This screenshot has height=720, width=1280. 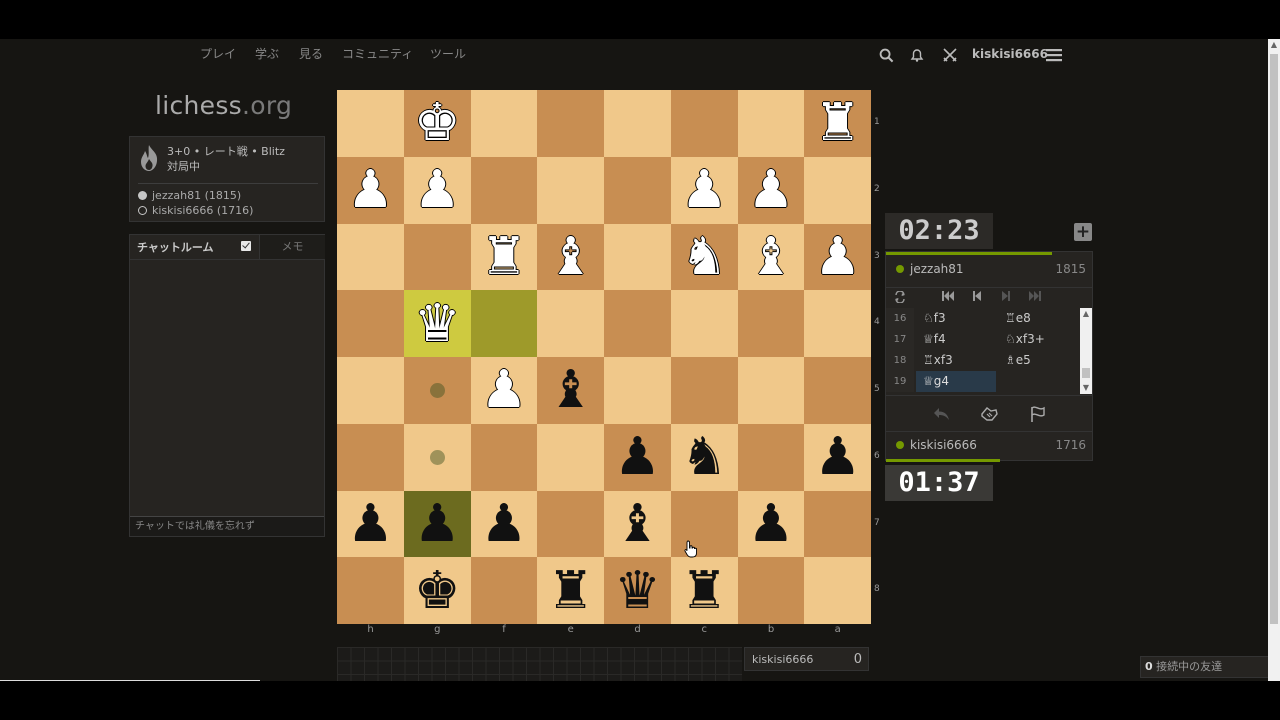 I want to click on white-player-row: jezzah81 (1815), so click(x=189, y=195).